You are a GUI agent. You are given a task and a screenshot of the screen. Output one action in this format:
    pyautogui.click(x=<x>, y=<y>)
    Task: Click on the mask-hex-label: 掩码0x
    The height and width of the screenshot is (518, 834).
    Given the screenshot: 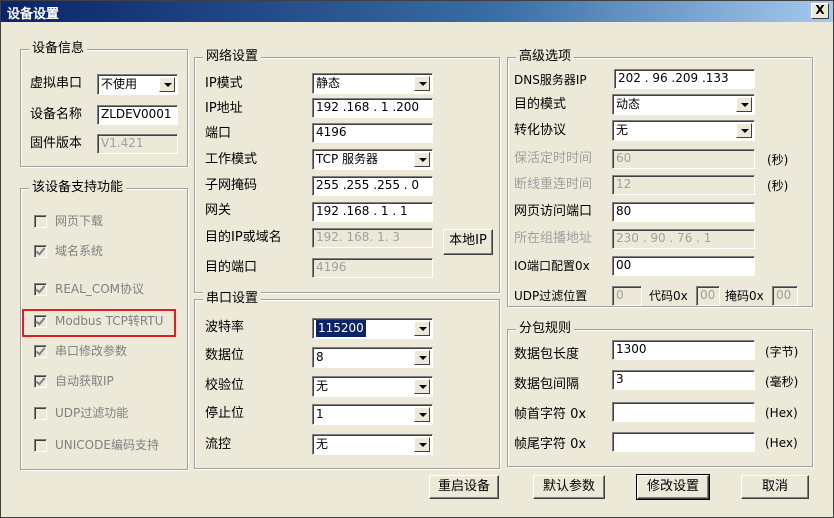 What is the action you would take?
    pyautogui.click(x=744, y=296)
    